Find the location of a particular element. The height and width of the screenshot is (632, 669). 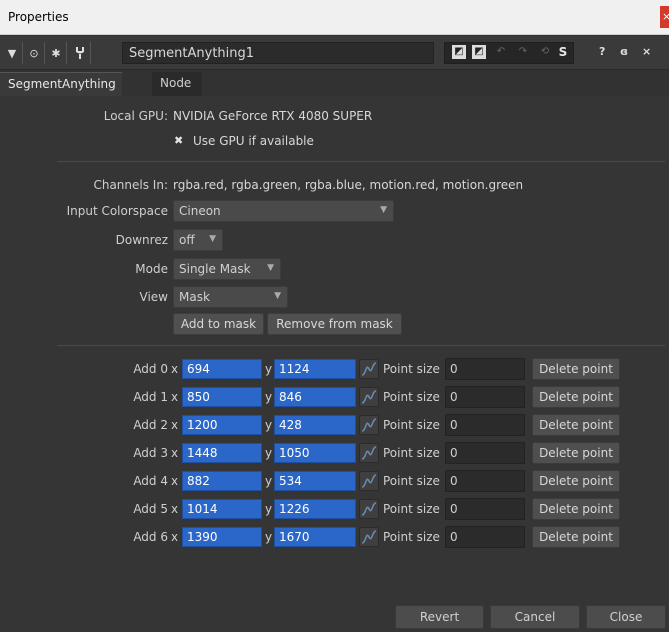

add-to-mask-button: Add to mask is located at coordinates (218, 324).